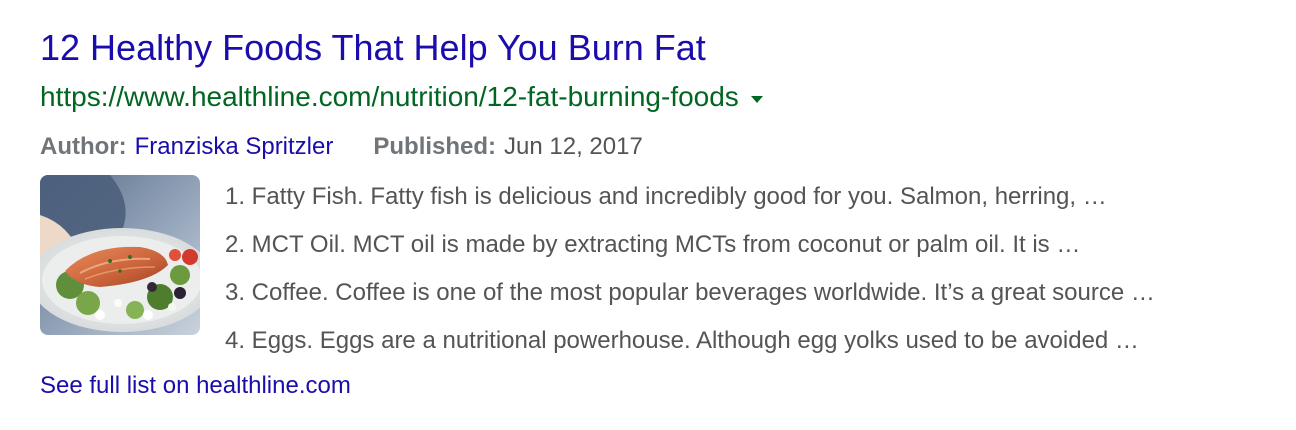 The height and width of the screenshot is (430, 1296). I want to click on result-title-link: 12 Healthy Foods That Help You Burn Fat, so click(660, 48).